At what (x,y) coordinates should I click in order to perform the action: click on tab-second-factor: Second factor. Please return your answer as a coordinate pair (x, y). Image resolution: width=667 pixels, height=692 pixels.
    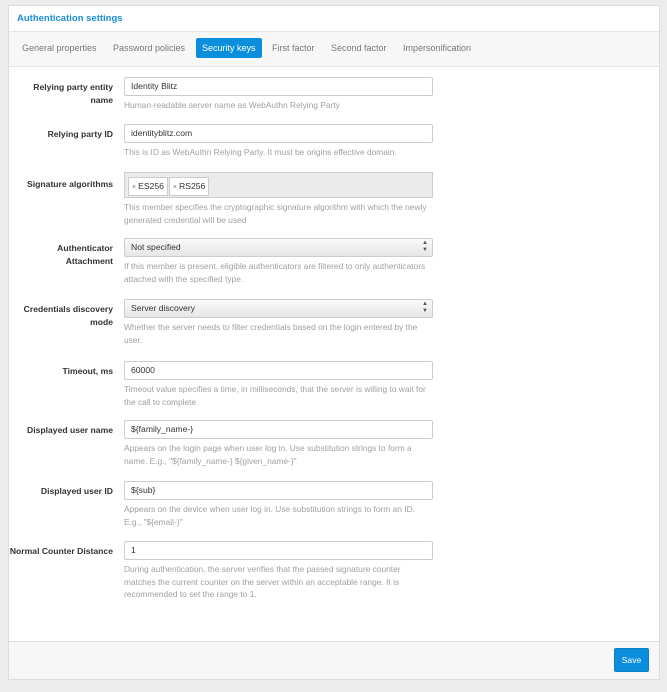
    Looking at the image, I should click on (359, 48).